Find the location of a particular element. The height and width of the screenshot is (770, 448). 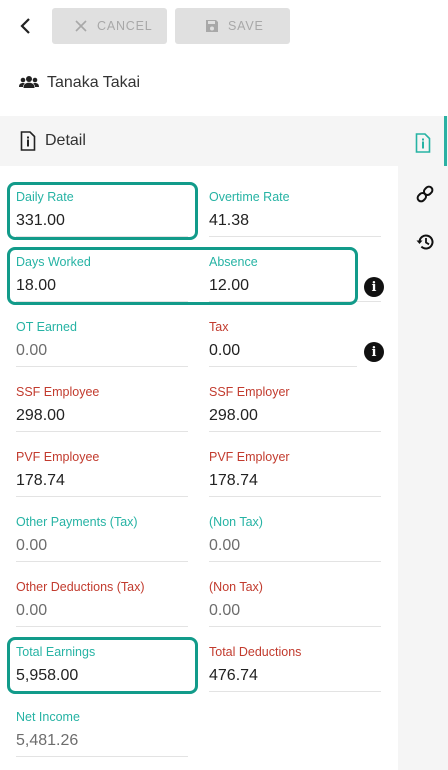

document-info-icon is located at coordinates (28, 141).